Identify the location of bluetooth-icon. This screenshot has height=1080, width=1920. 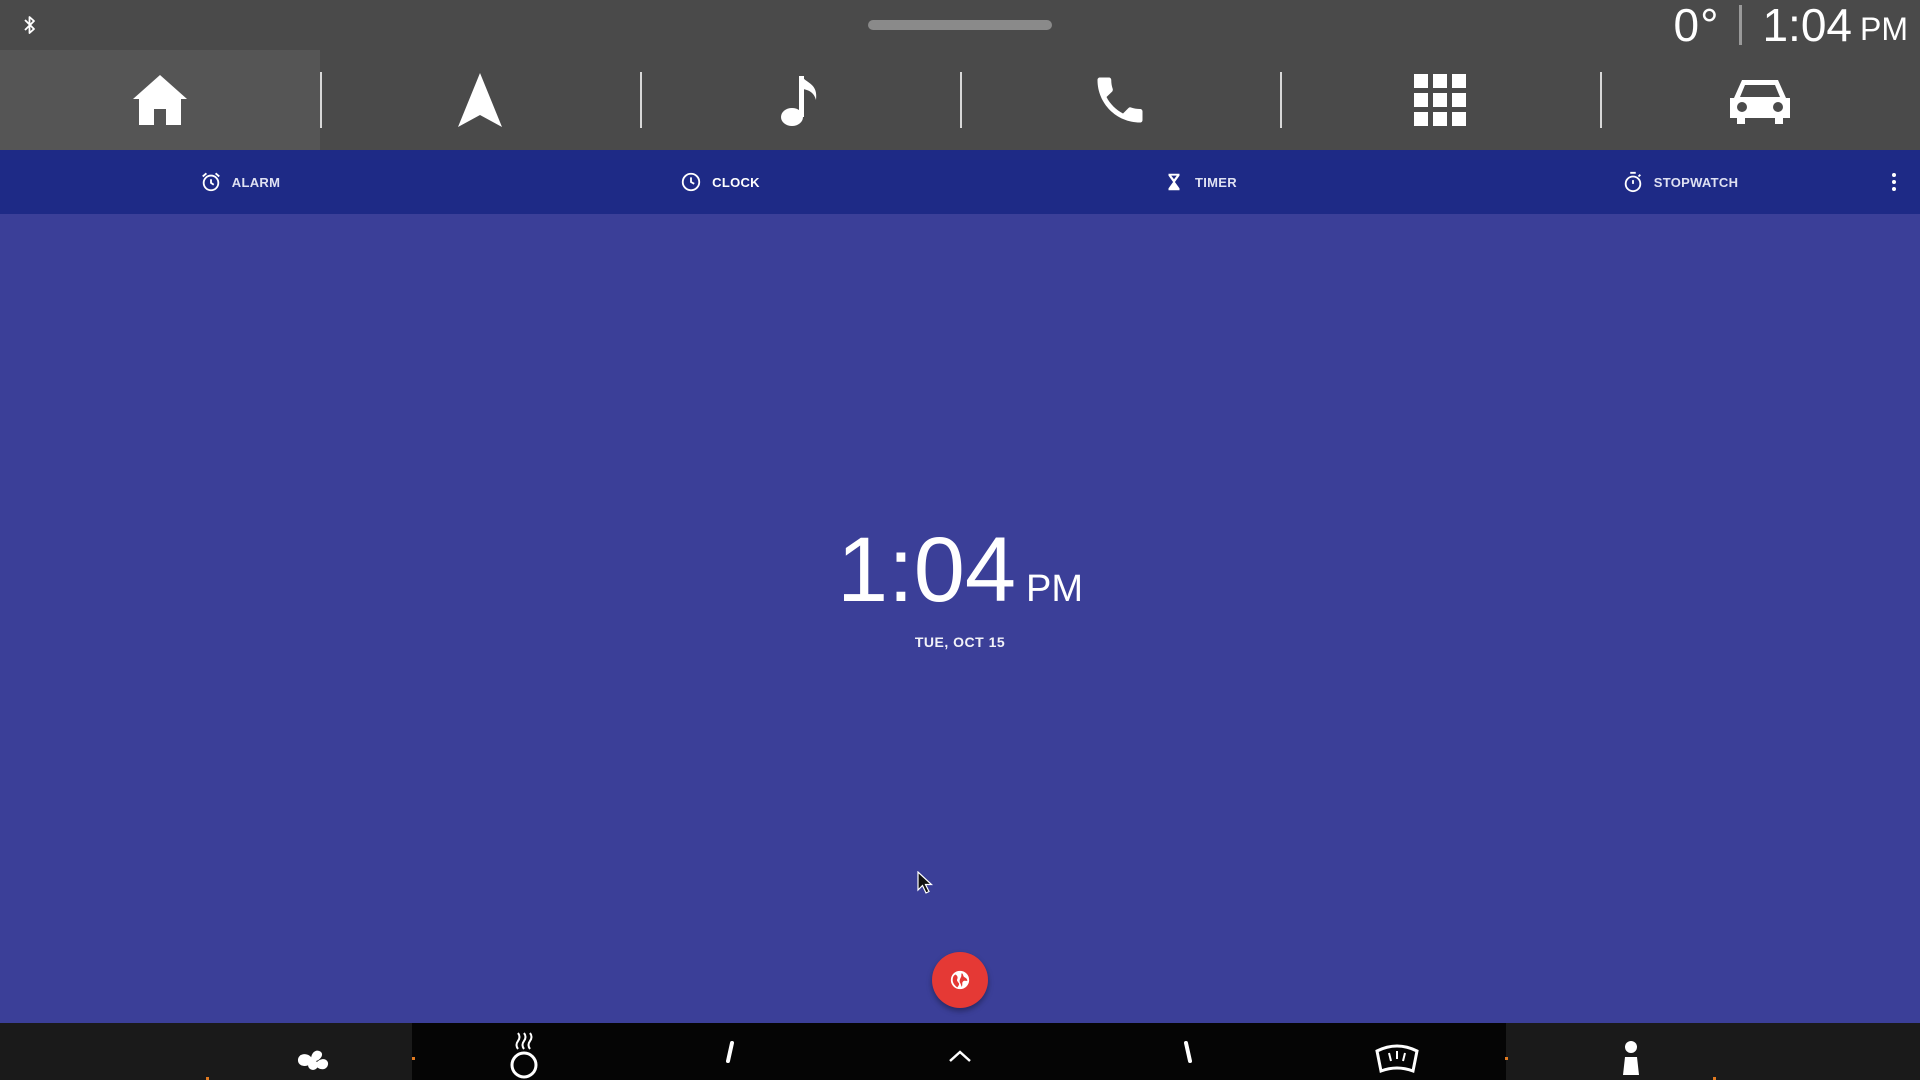
(29, 25).